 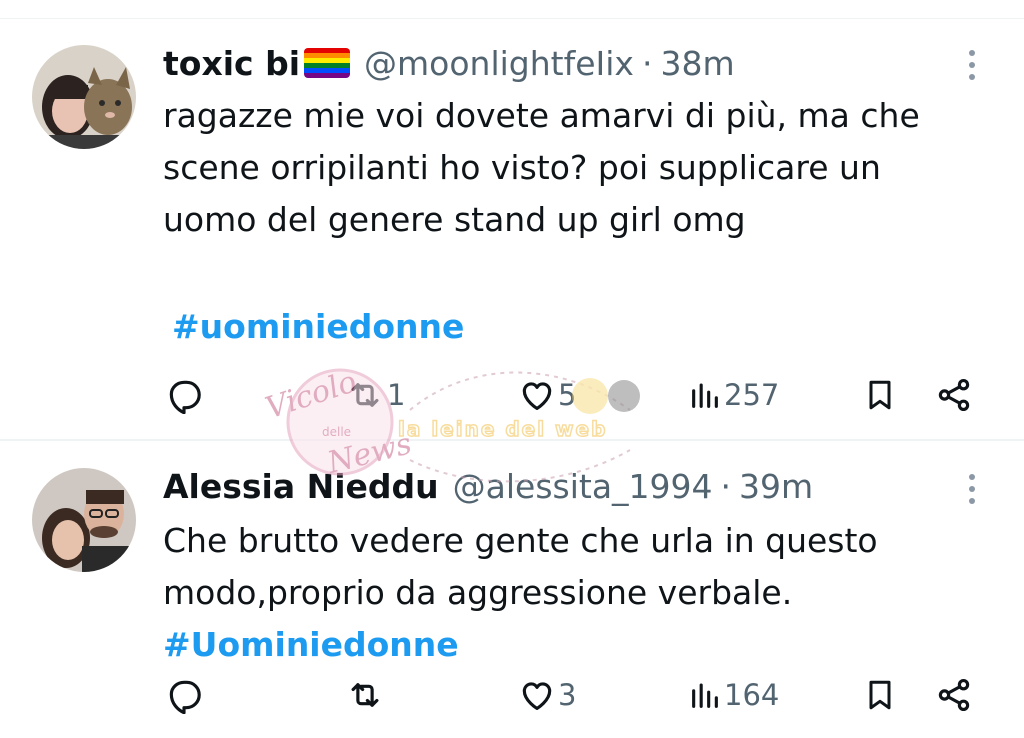 What do you see at coordinates (512, 695) in the screenshot?
I see `tweet-actions: 3 164` at bounding box center [512, 695].